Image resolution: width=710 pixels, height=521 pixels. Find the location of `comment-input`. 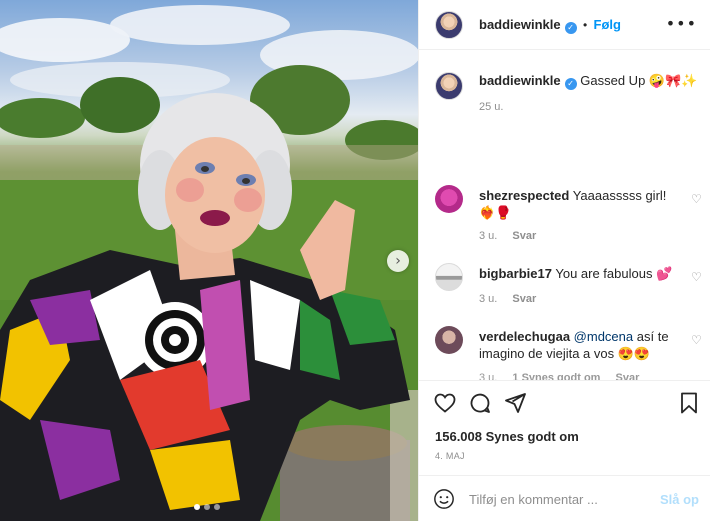

comment-input is located at coordinates (559, 499).